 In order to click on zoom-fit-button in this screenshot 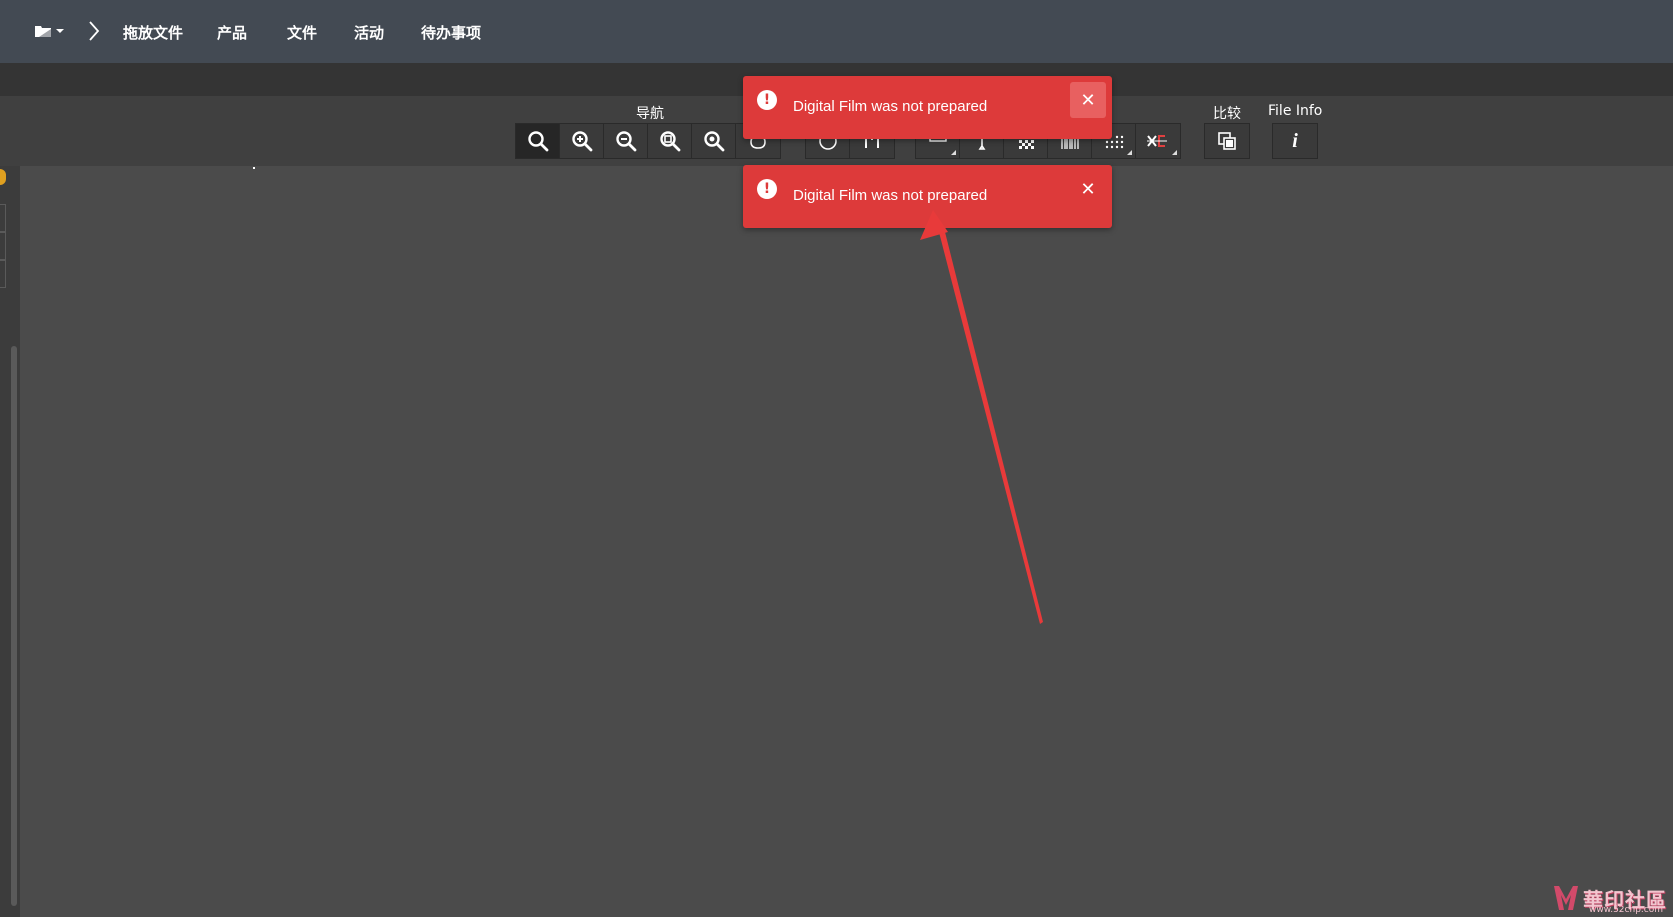, I will do `click(670, 141)`.